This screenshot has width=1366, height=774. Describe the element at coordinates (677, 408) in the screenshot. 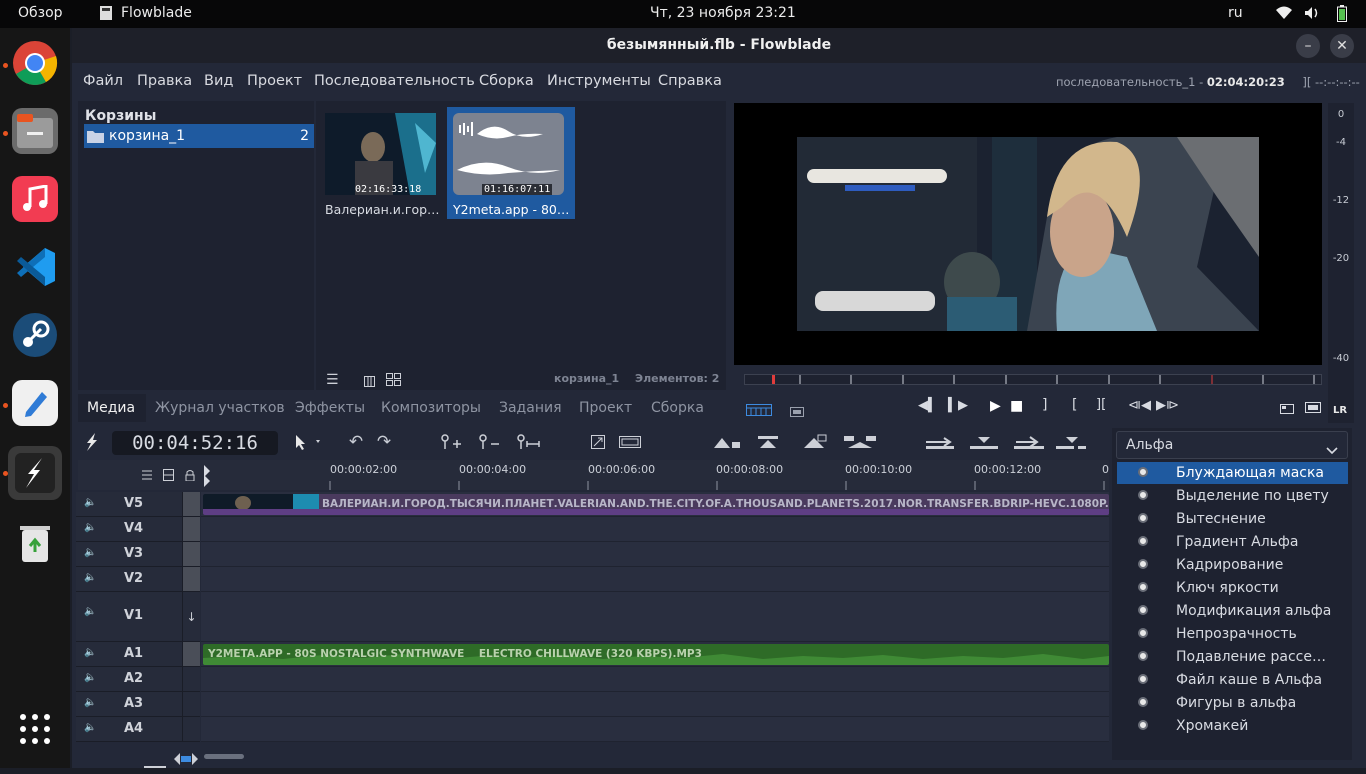

I see `tab-render: Сборка` at that location.